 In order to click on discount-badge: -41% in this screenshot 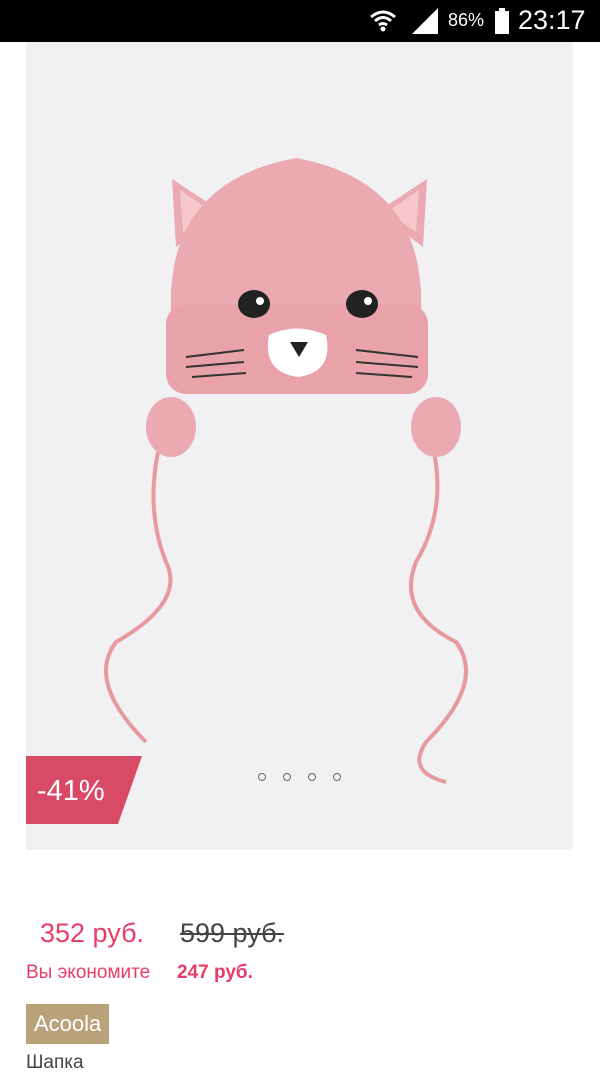, I will do `click(84, 790)`.